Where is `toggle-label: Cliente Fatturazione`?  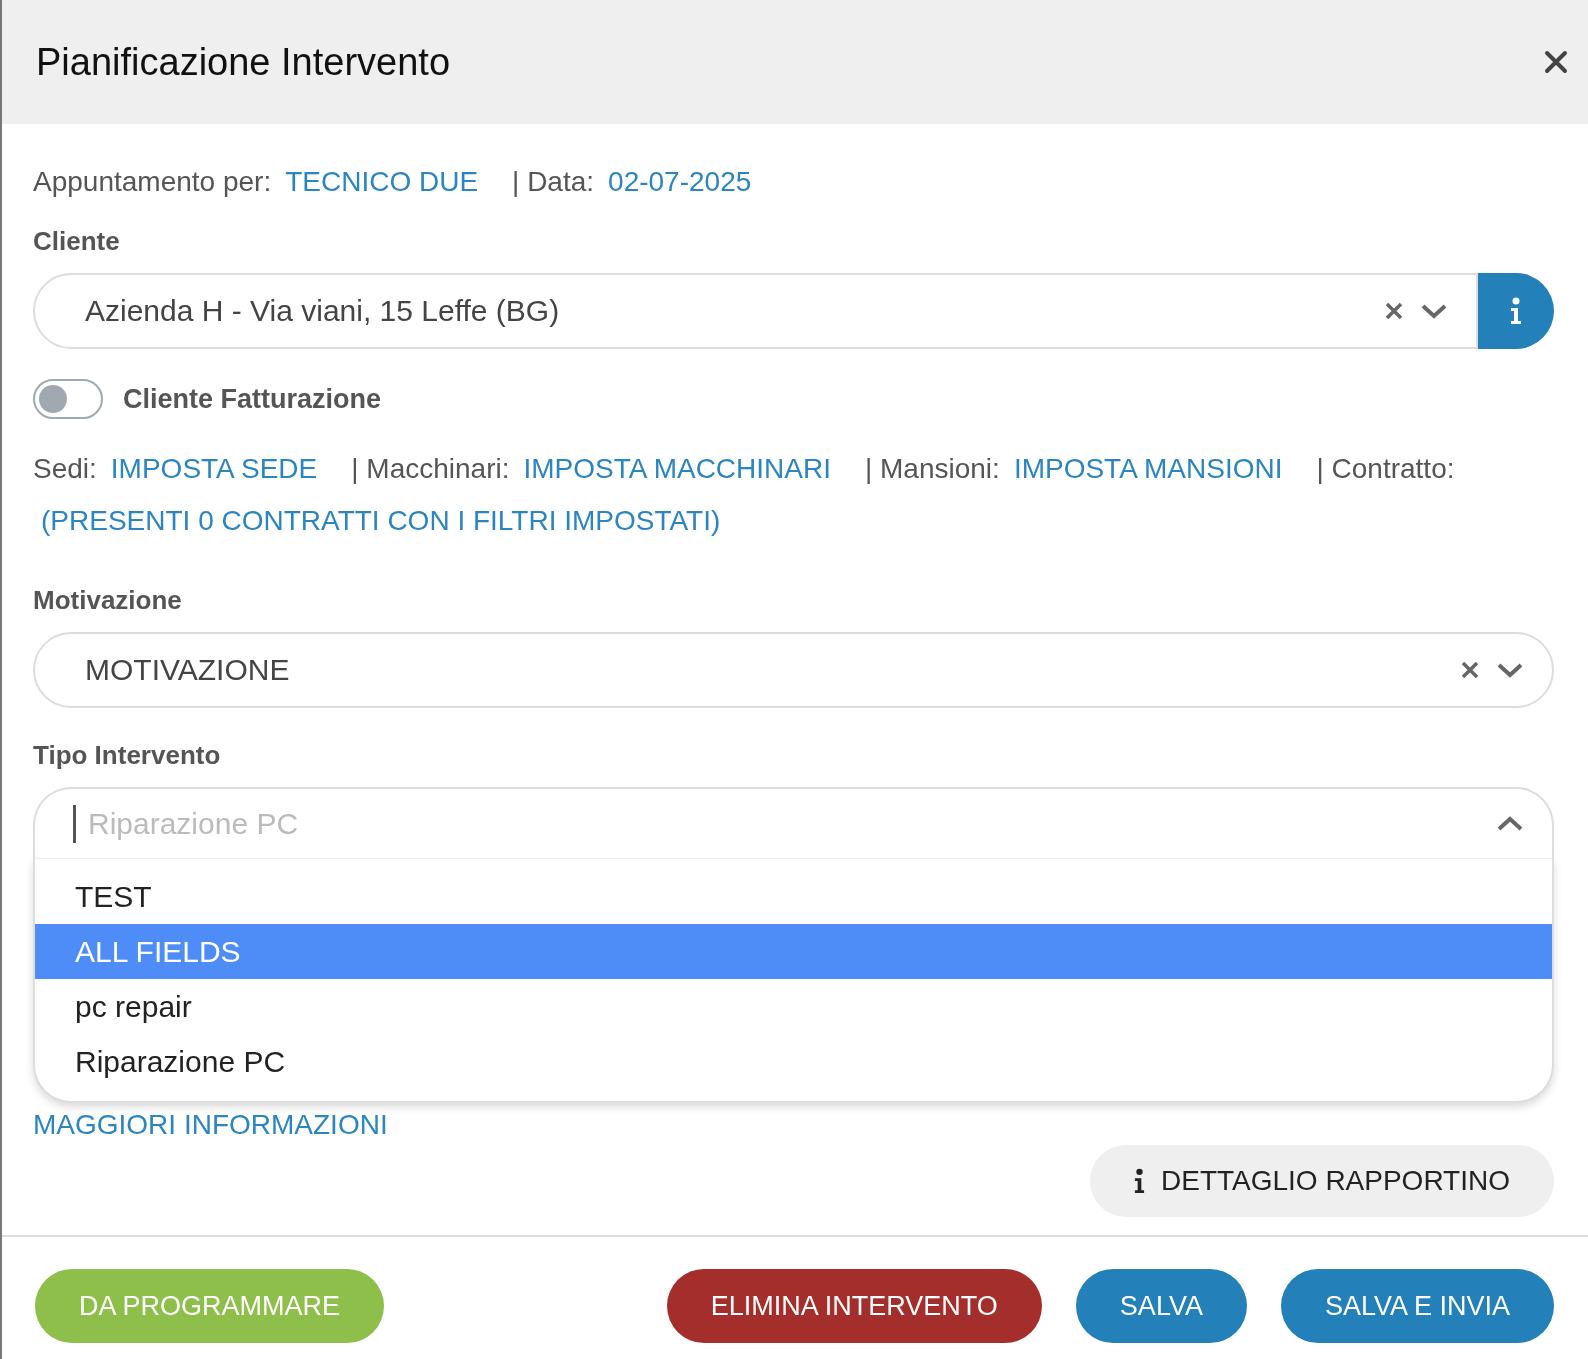 toggle-label: Cliente Fatturazione is located at coordinates (252, 399).